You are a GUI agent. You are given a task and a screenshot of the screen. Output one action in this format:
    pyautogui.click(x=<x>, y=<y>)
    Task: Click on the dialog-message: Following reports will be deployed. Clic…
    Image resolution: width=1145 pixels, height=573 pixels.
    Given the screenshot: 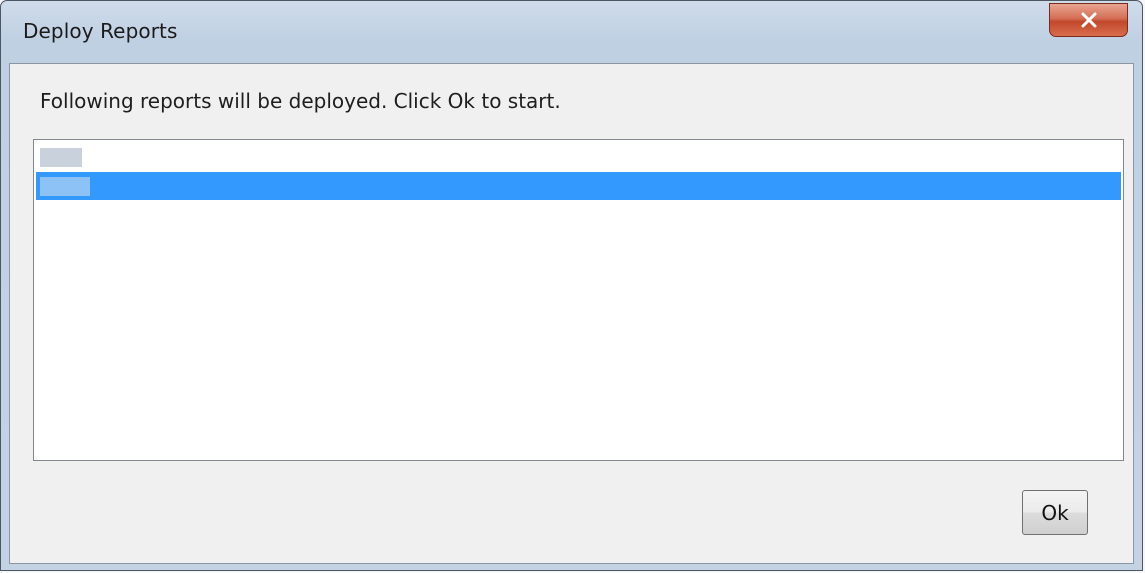 What is the action you would take?
    pyautogui.click(x=300, y=101)
    